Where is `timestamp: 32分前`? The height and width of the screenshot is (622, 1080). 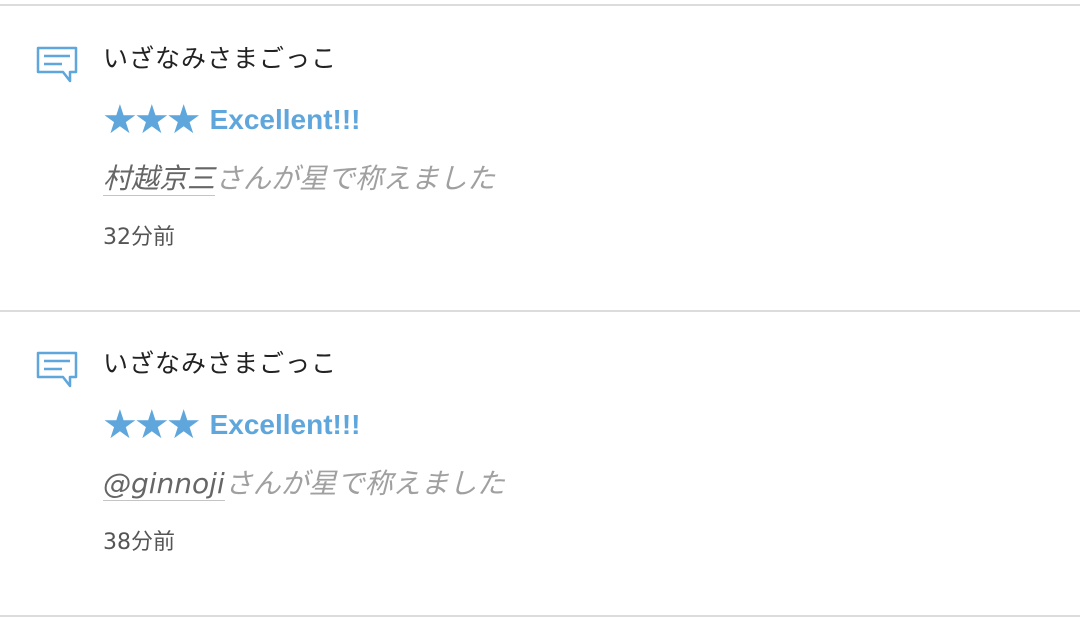 timestamp: 32分前 is located at coordinates (139, 237).